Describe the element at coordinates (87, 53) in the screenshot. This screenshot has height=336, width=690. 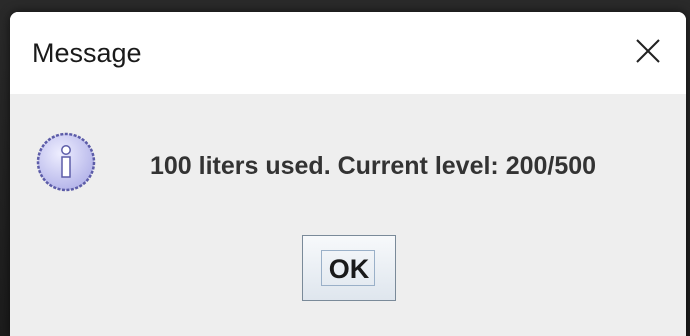
I see `dialog-title: Message` at that location.